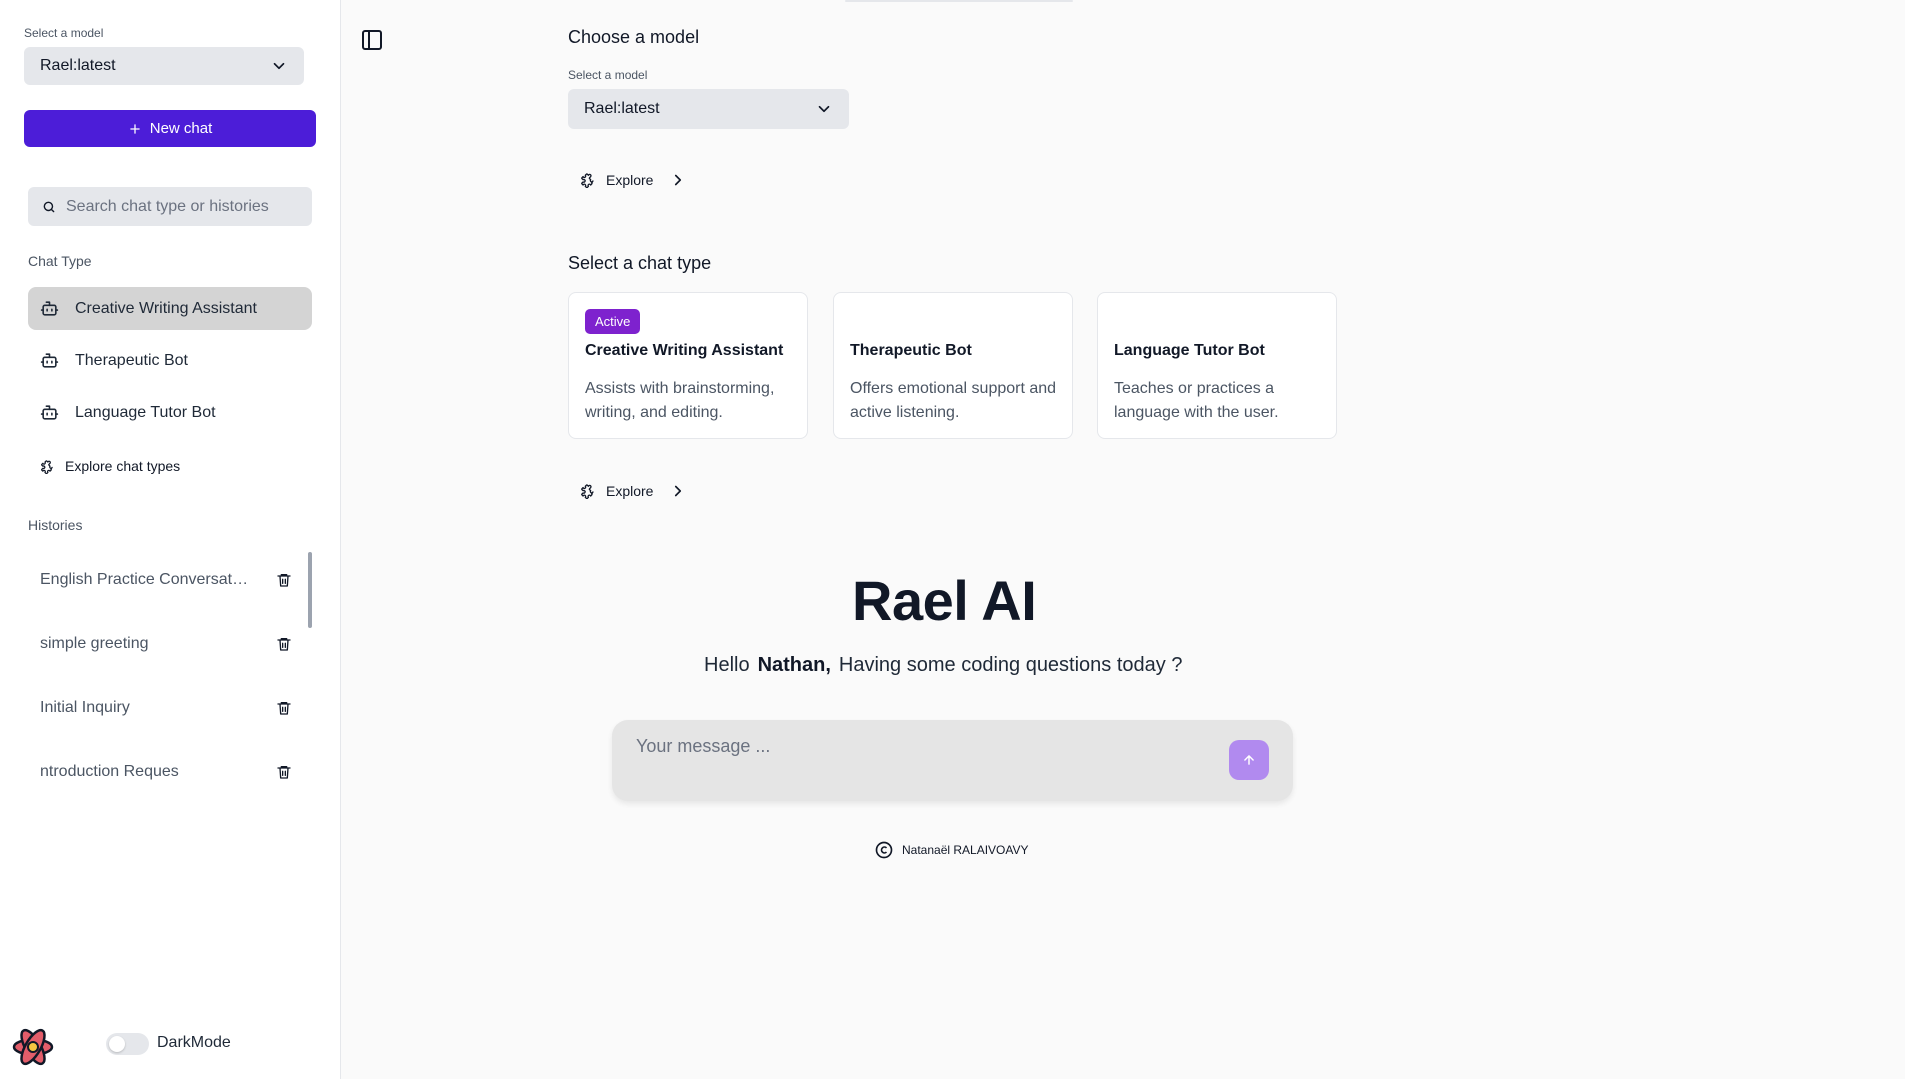 The width and height of the screenshot is (1905, 1079). I want to click on sidebar-panel-icon, so click(372, 40).